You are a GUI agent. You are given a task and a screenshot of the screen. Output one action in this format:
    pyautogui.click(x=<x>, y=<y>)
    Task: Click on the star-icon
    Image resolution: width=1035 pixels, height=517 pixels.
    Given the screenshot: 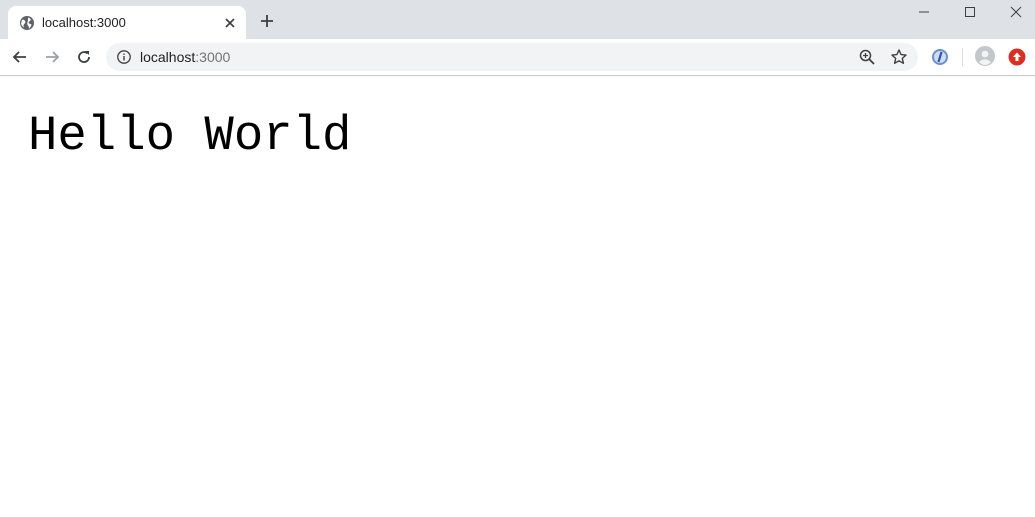 What is the action you would take?
    pyautogui.click(x=899, y=57)
    